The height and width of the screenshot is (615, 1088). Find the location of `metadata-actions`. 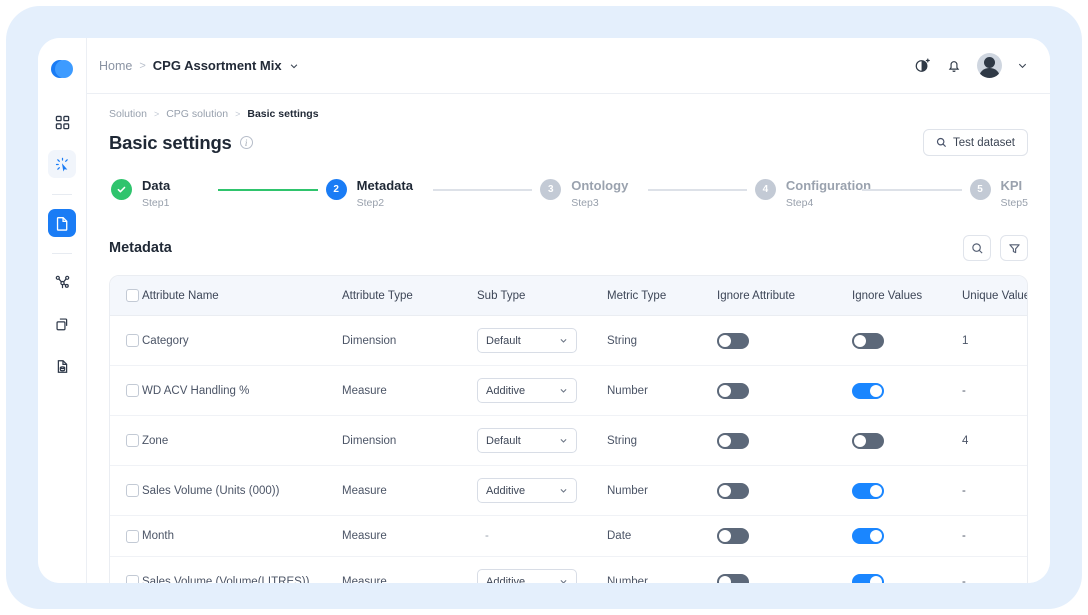

metadata-actions is located at coordinates (995, 248).